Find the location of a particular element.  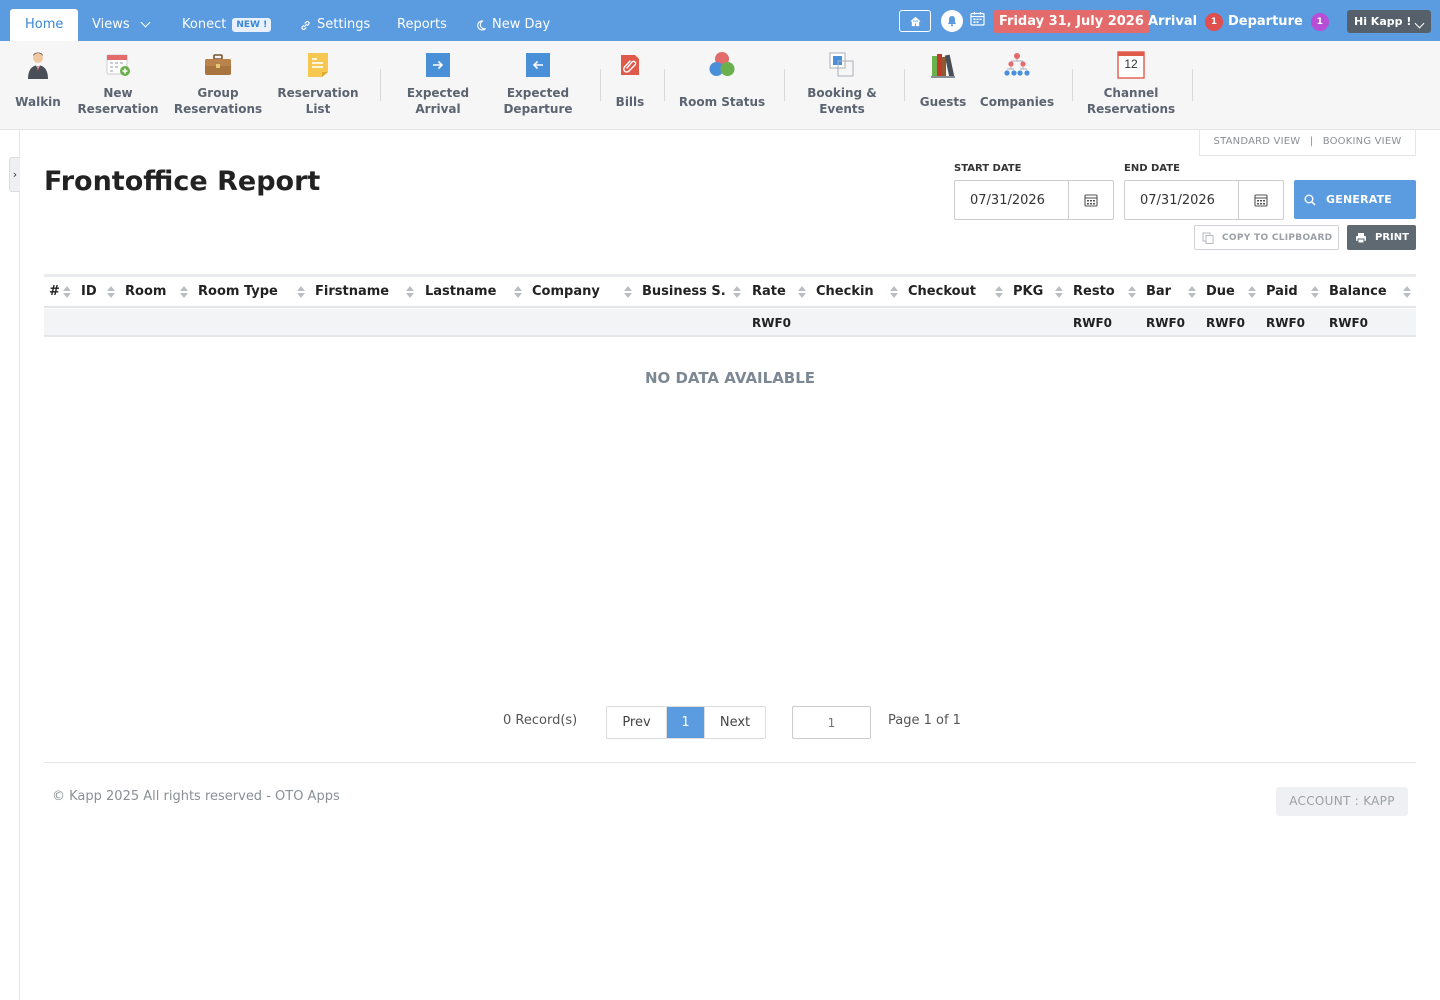

link-icon is located at coordinates (305, 25).